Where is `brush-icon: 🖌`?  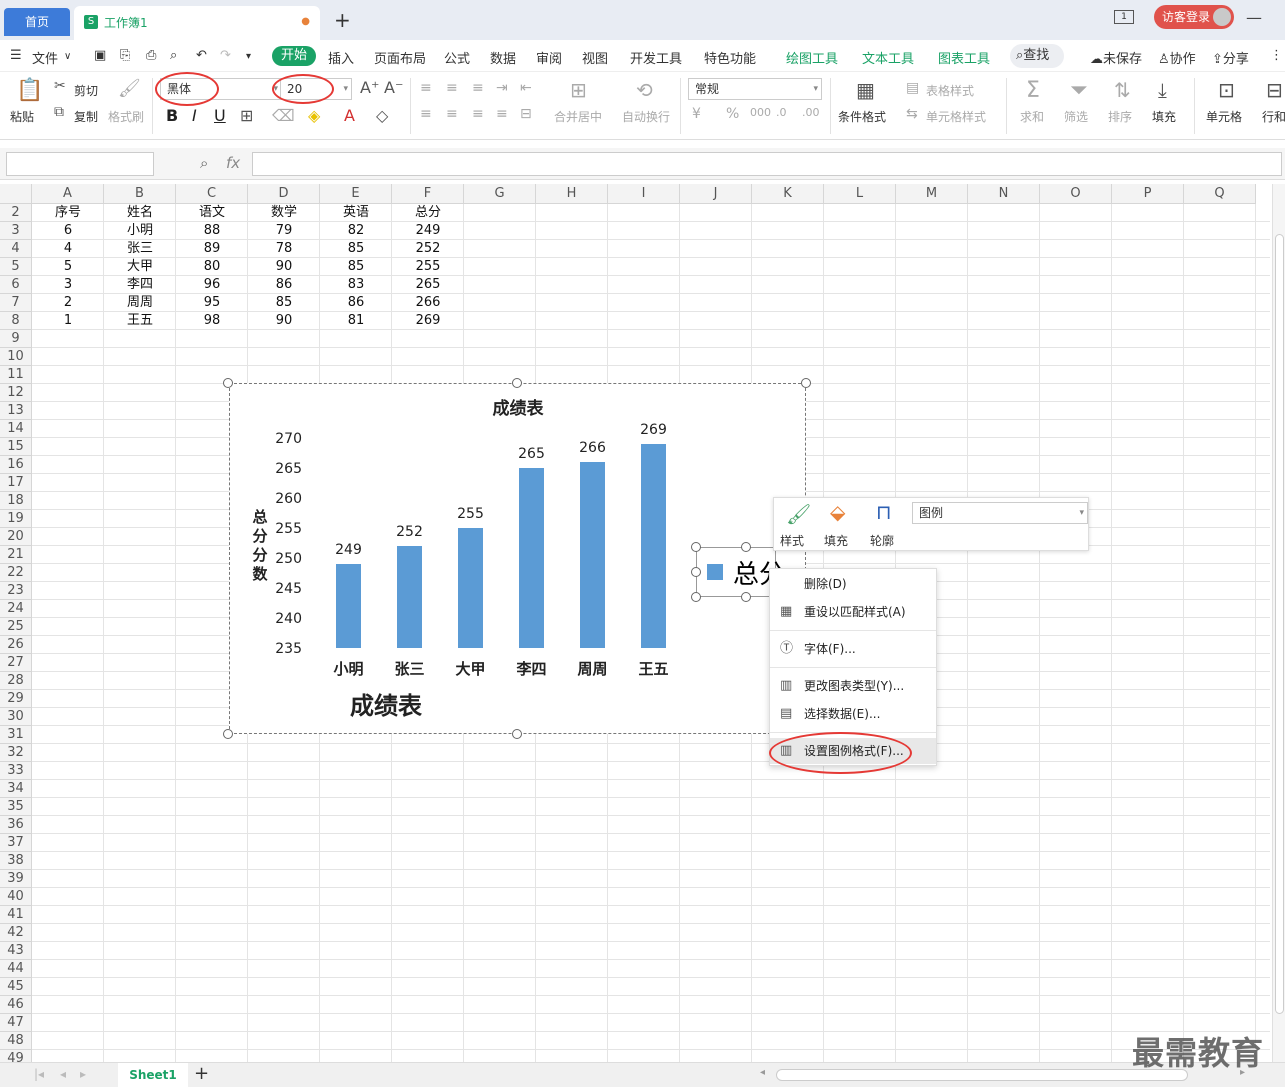
brush-icon: 🖌 is located at coordinates (798, 514).